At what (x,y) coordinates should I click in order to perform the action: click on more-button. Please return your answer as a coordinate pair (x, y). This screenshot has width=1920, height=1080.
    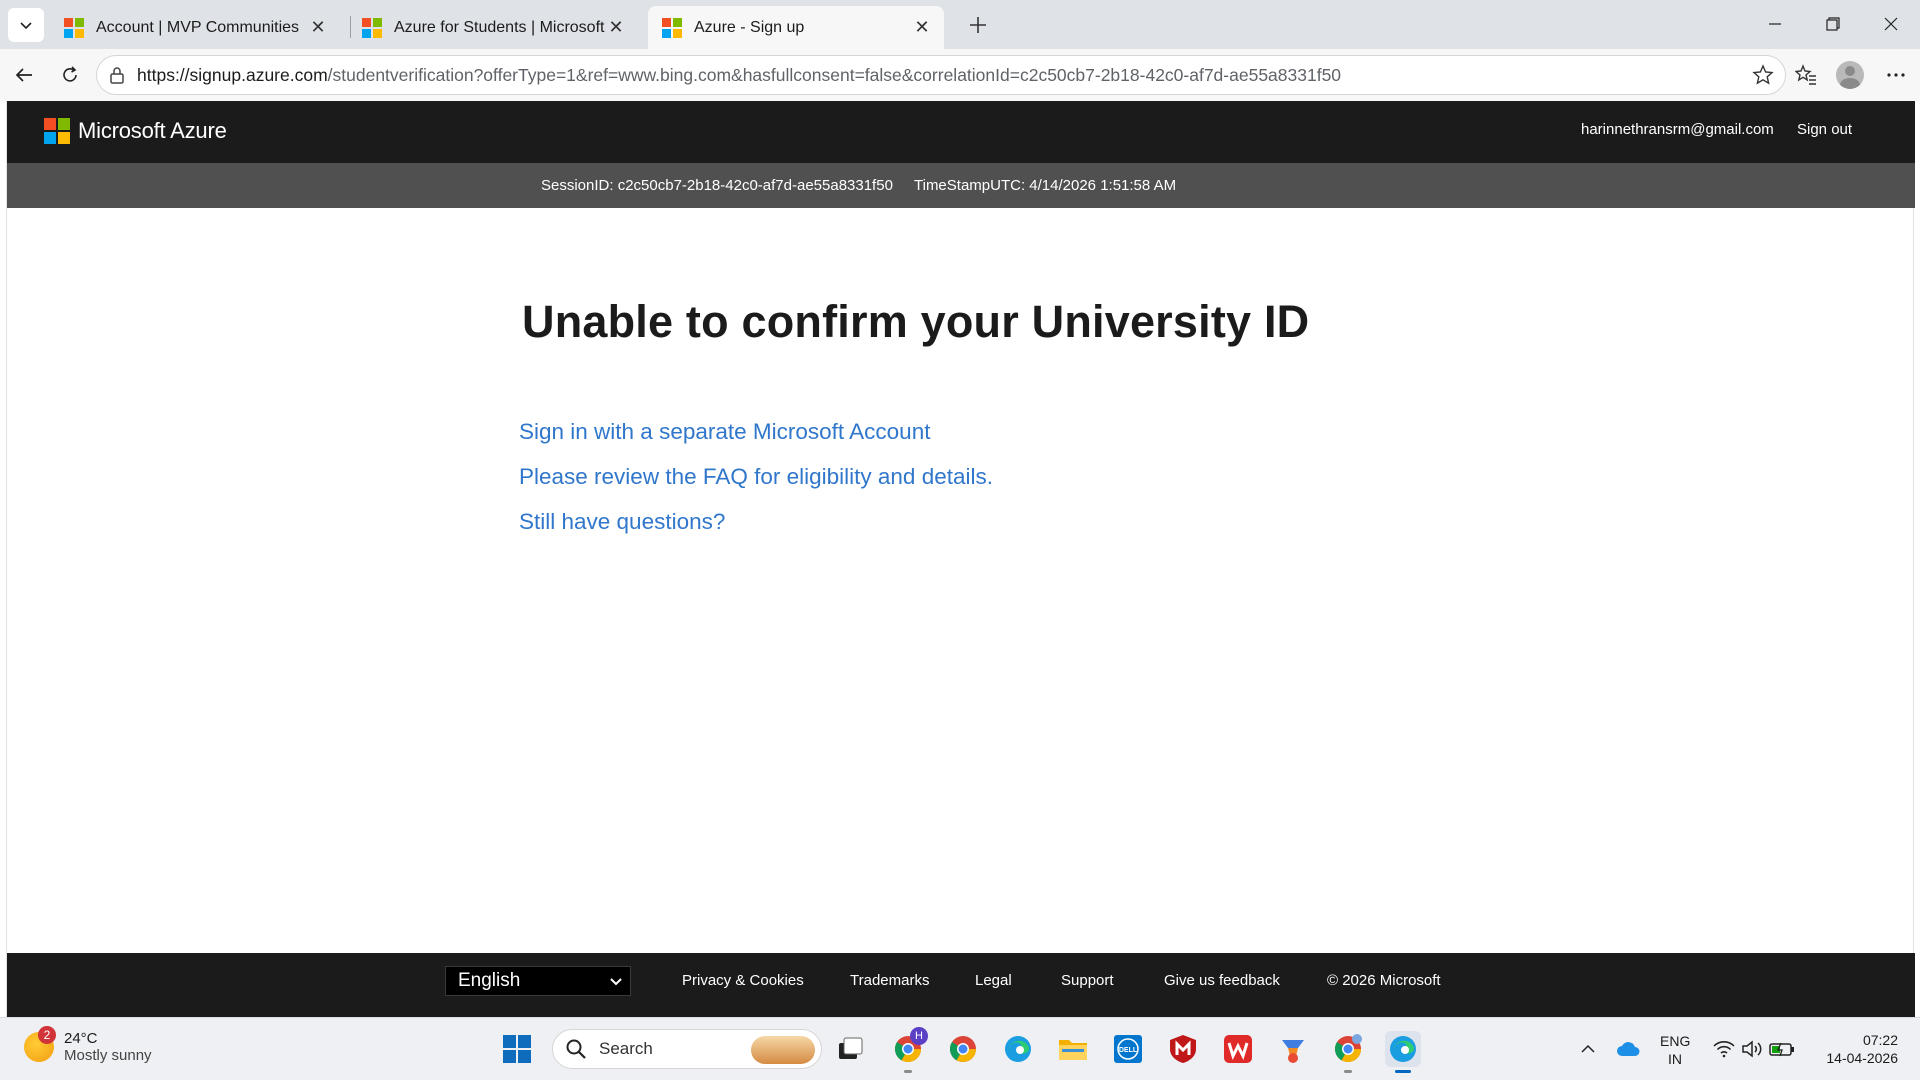
    Looking at the image, I should click on (1896, 75).